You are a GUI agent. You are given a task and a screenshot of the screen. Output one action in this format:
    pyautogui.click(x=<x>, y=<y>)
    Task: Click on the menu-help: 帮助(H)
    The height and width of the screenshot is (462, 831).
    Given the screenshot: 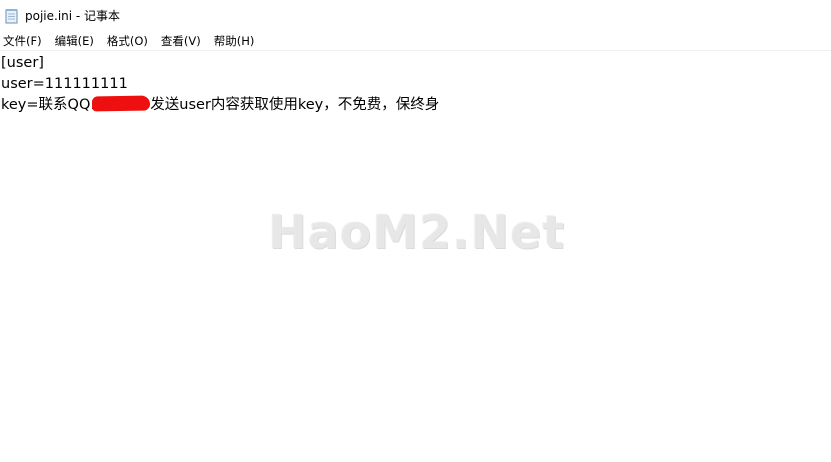 What is the action you would take?
    pyautogui.click(x=234, y=41)
    